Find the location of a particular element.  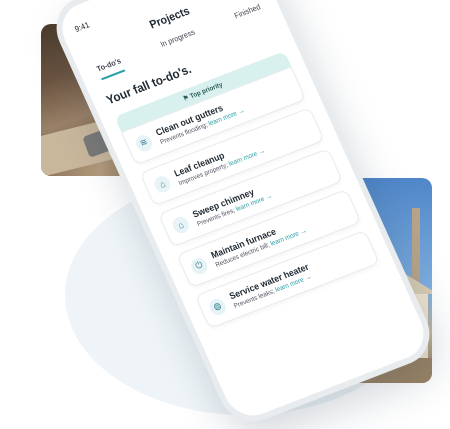

tab-finished: Finished is located at coordinates (249, 14).